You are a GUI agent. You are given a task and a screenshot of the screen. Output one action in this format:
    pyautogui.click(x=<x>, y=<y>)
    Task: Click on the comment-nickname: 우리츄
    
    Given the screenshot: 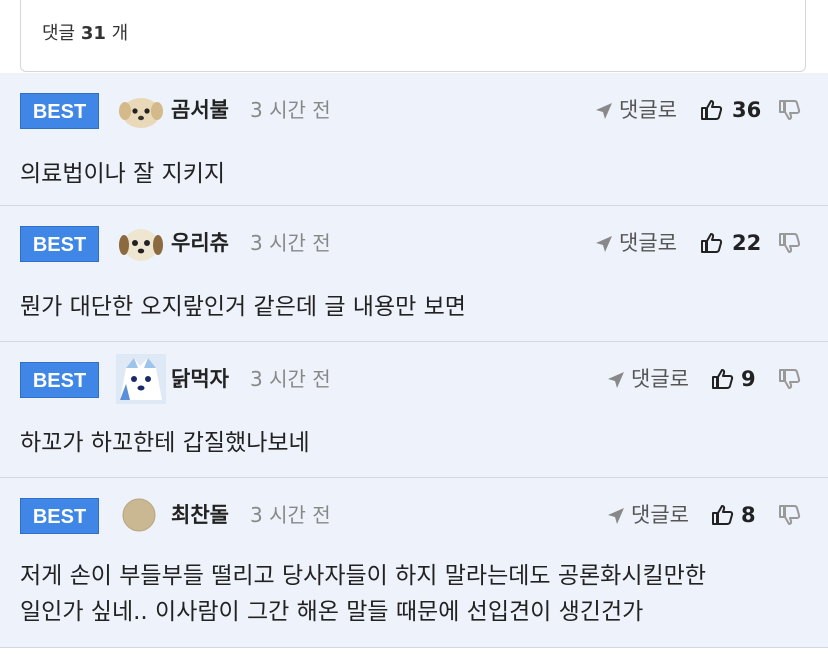 What is the action you would take?
    pyautogui.click(x=200, y=243)
    